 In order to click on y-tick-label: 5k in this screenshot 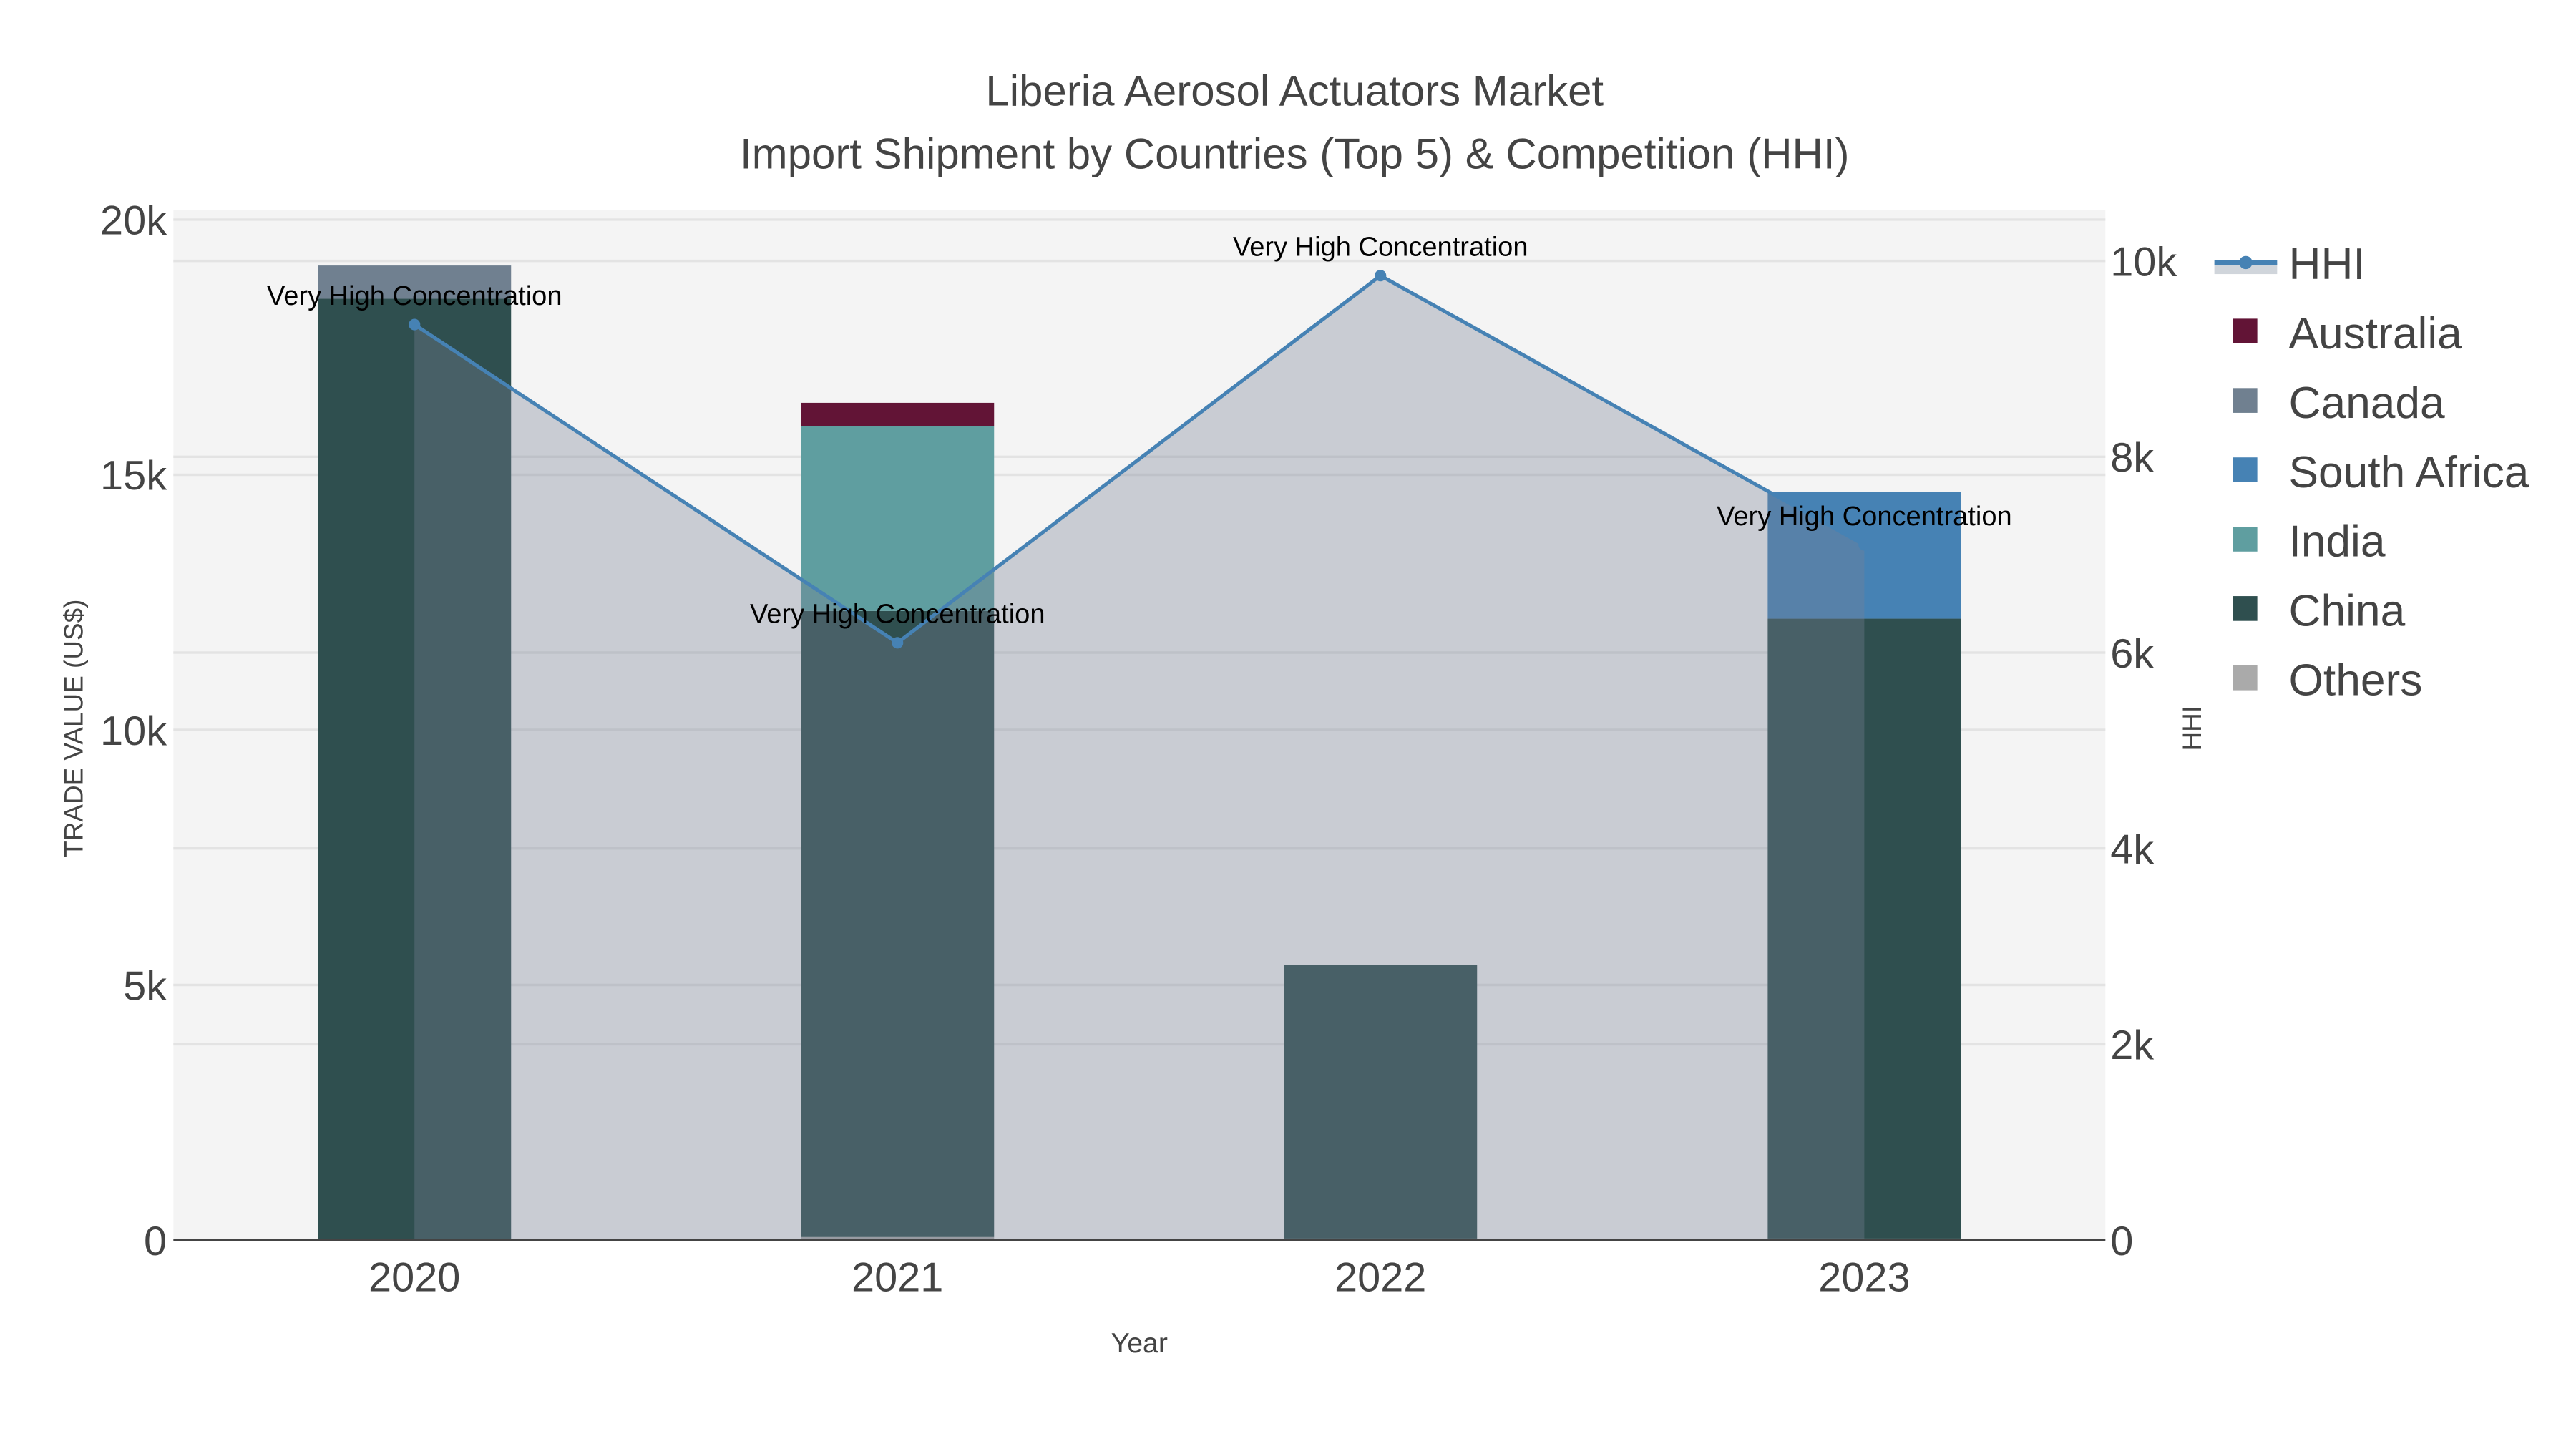, I will do `click(145, 986)`.